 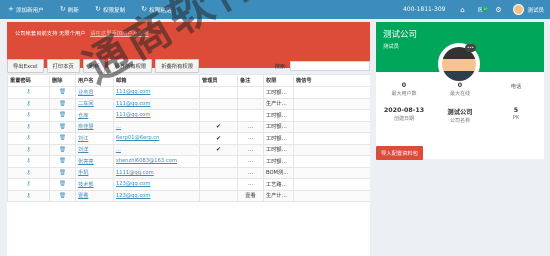 What do you see at coordinates (330, 66) in the screenshot?
I see `search-input` at bounding box center [330, 66].